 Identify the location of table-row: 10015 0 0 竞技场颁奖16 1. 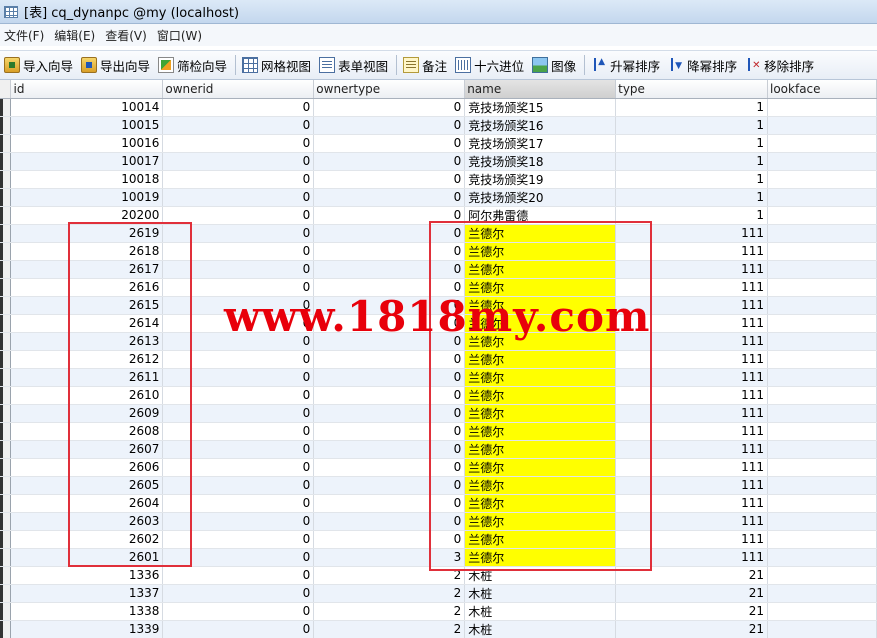
(438, 125).